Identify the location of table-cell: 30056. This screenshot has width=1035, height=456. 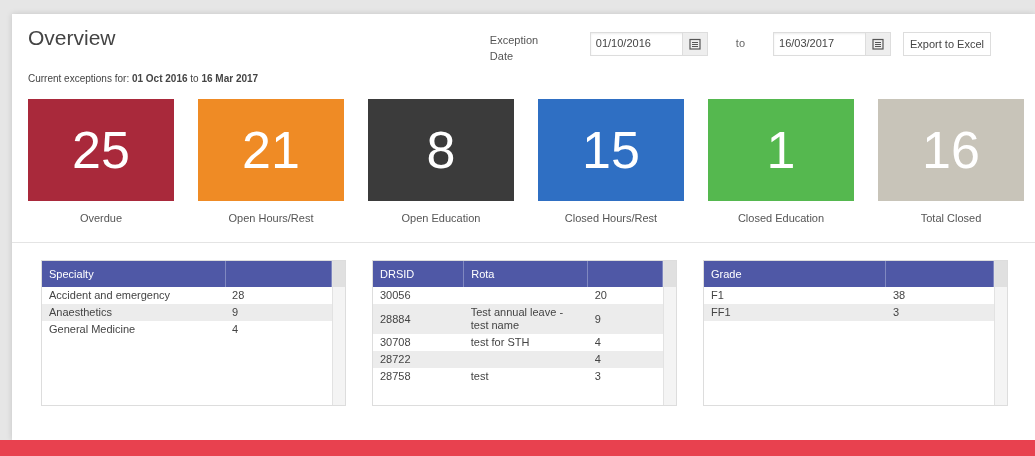
(418, 295).